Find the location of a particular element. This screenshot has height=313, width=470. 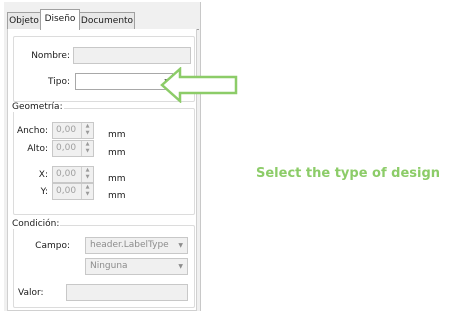

valor-input is located at coordinates (127, 292).